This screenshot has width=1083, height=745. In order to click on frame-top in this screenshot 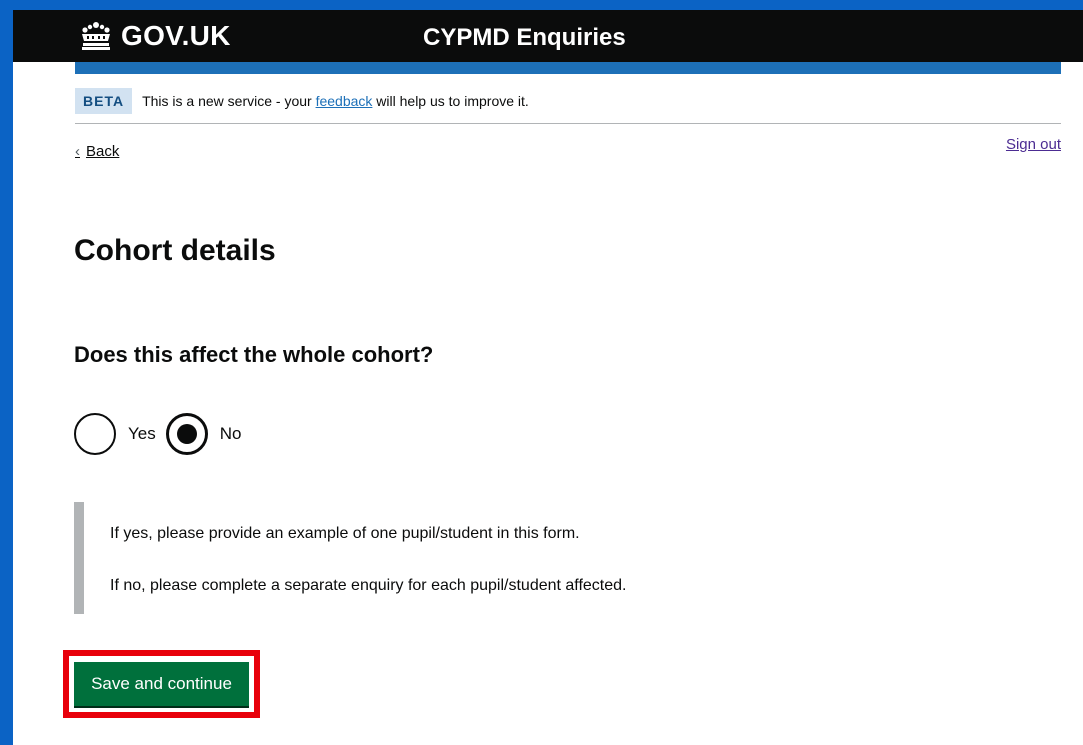, I will do `click(541, 5)`.